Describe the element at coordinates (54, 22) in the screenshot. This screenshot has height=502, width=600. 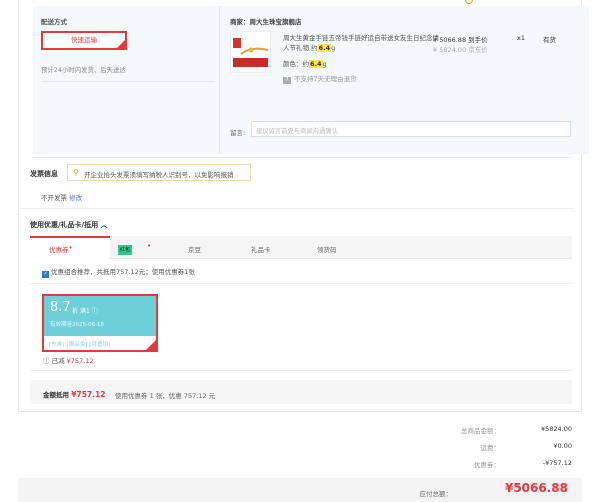
I see `shipping-title: 配送方式` at that location.